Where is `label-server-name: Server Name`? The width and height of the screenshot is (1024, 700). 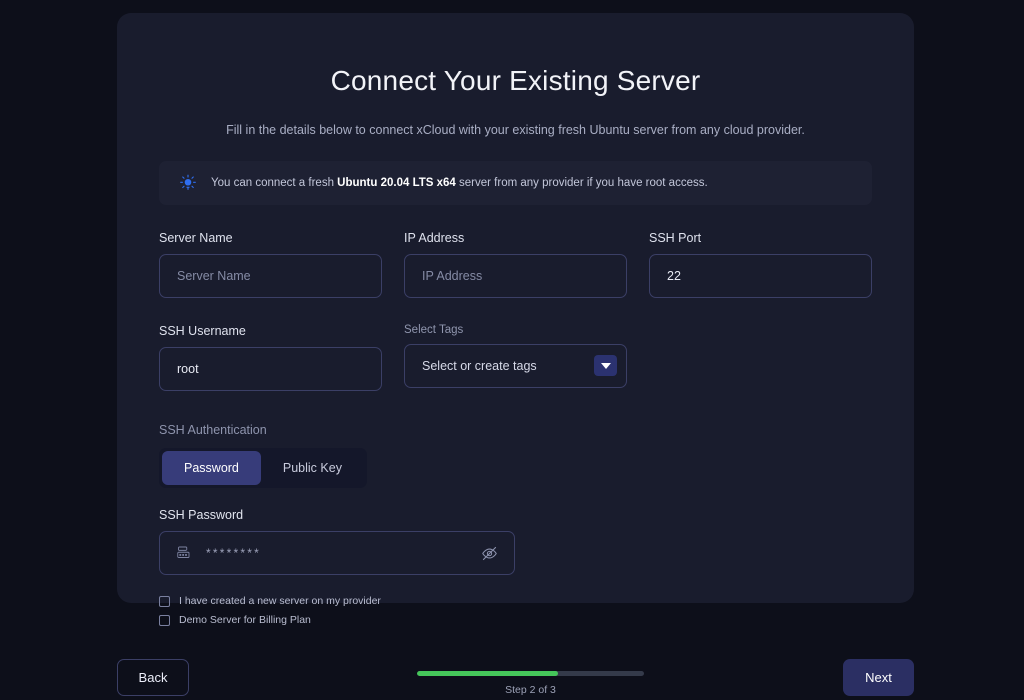 label-server-name: Server Name is located at coordinates (196, 238).